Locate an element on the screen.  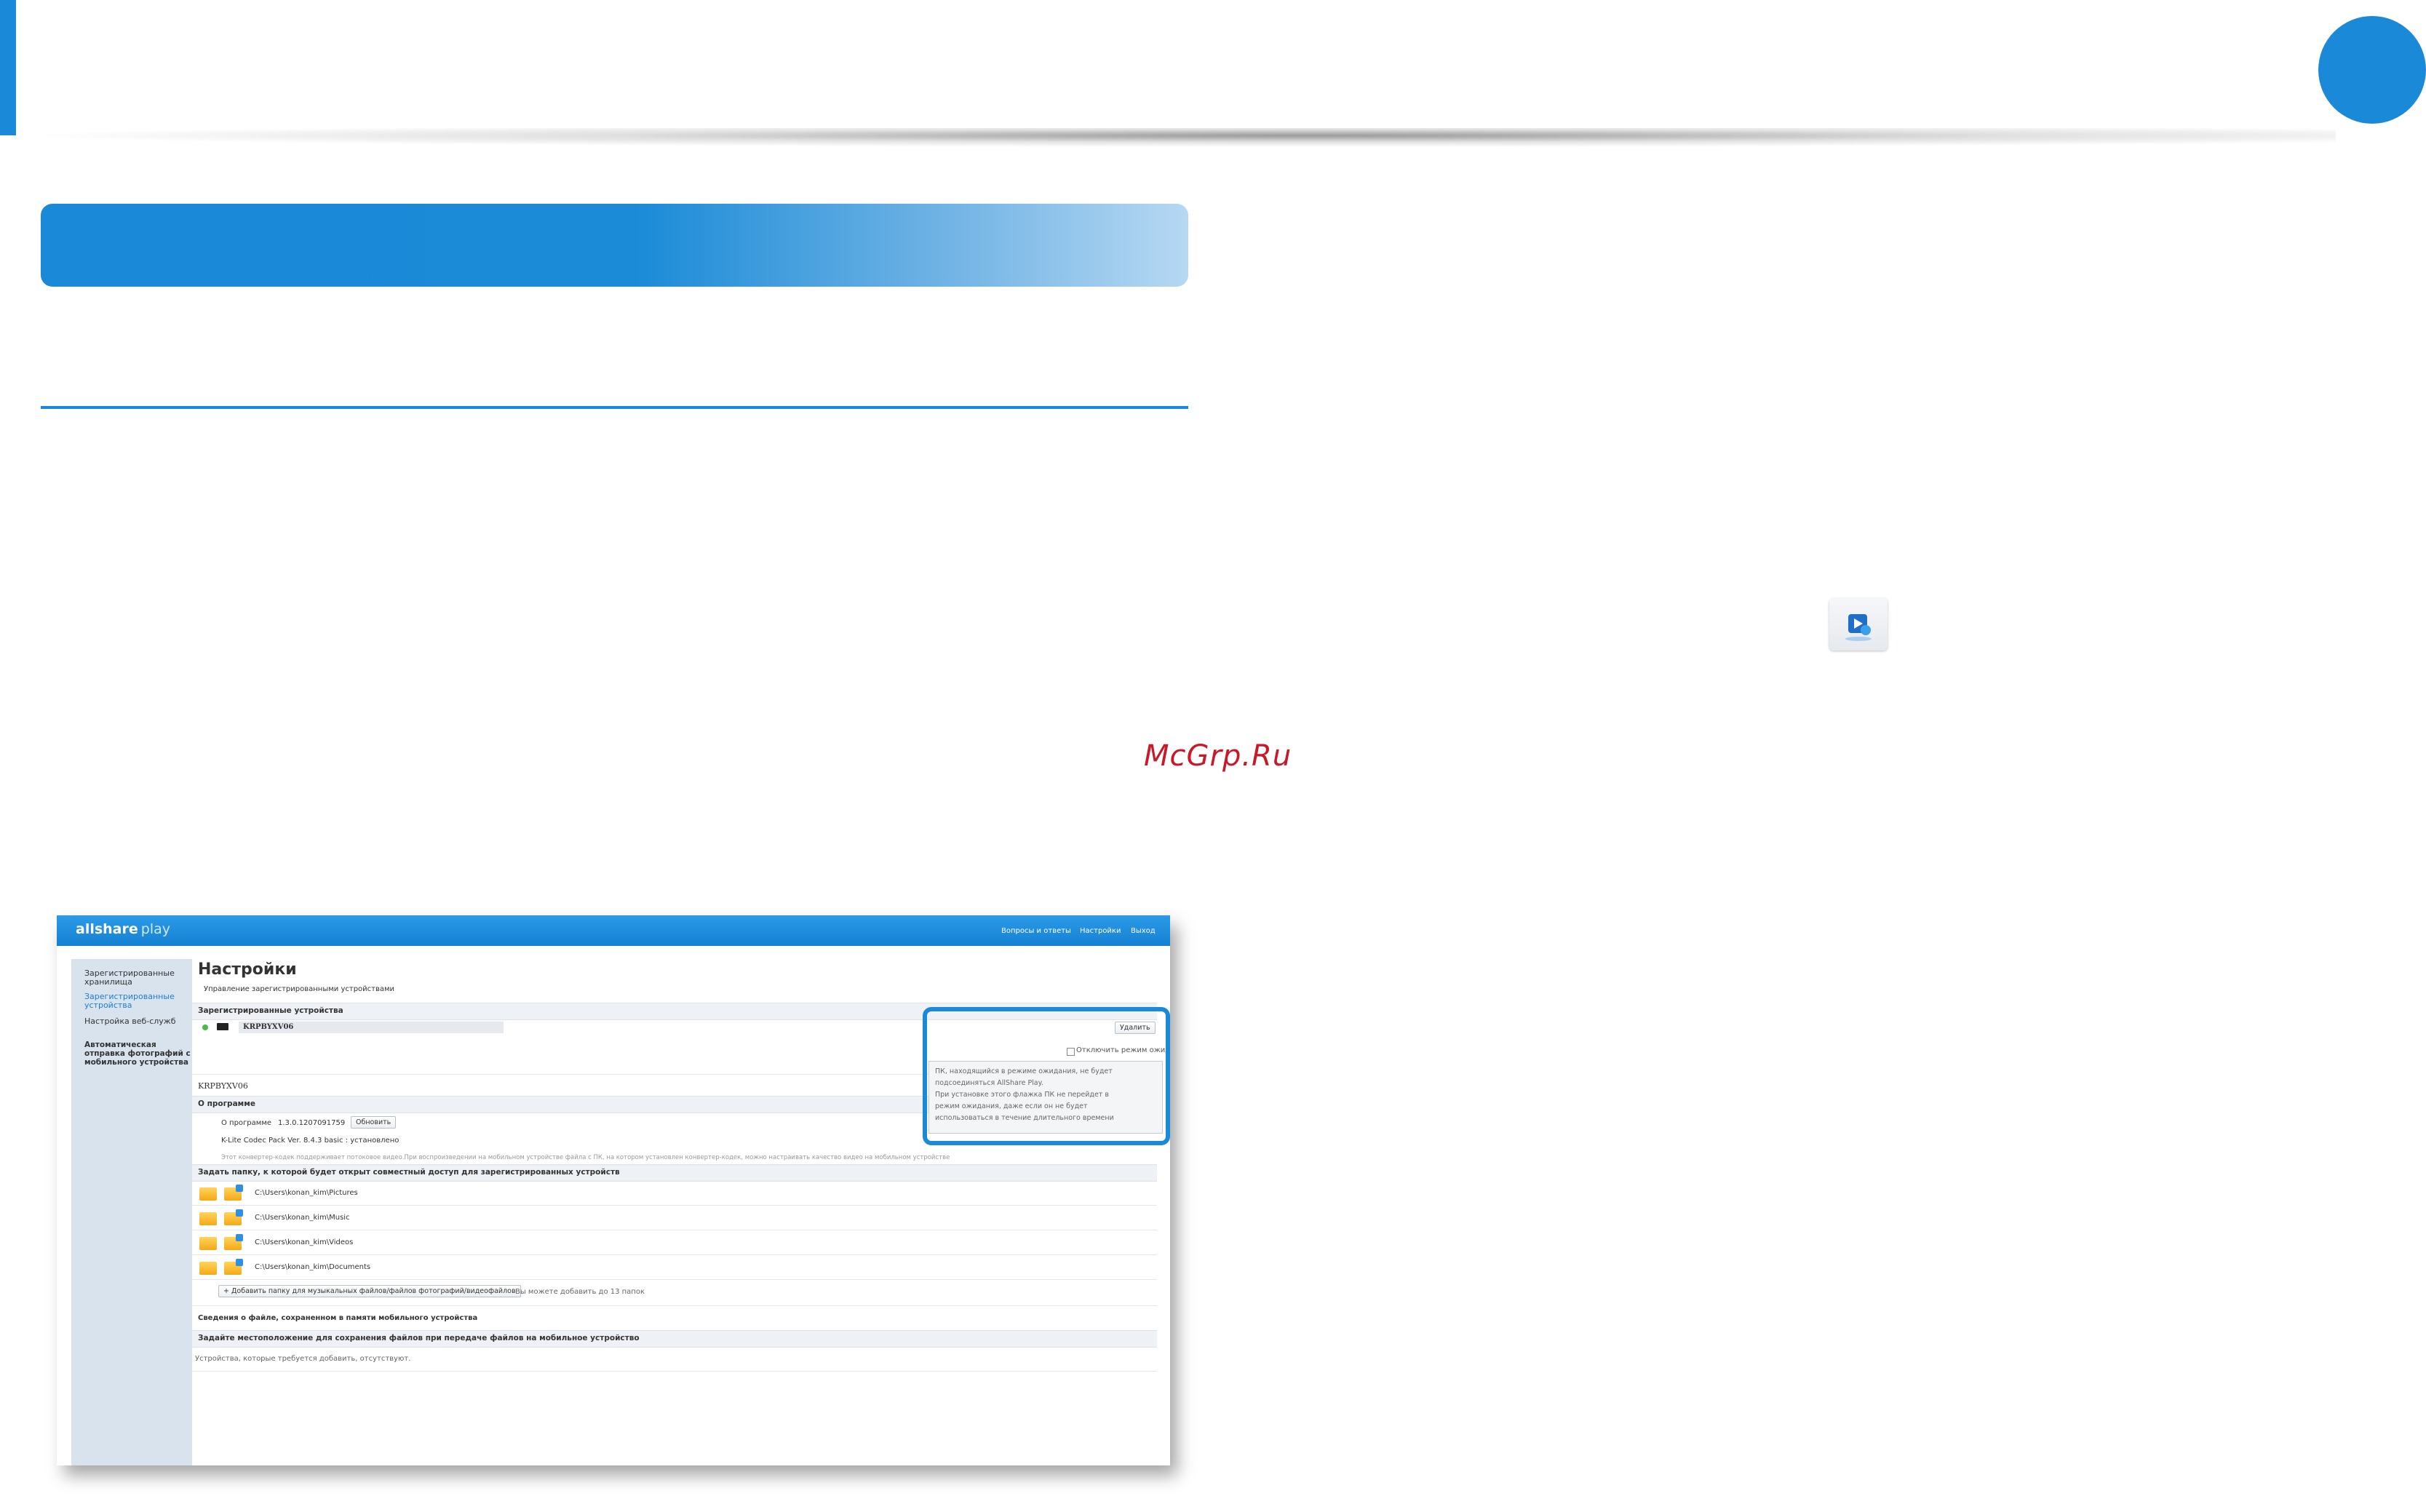
section-rule is located at coordinates (614, 408).